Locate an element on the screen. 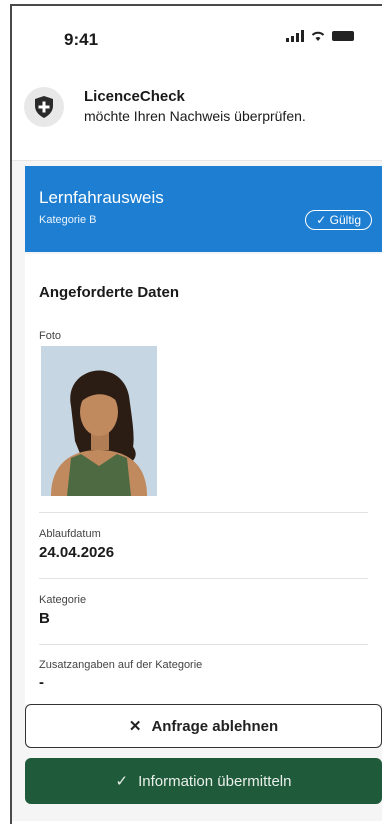 The height and width of the screenshot is (825, 382). portrait-image is located at coordinates (99, 421).